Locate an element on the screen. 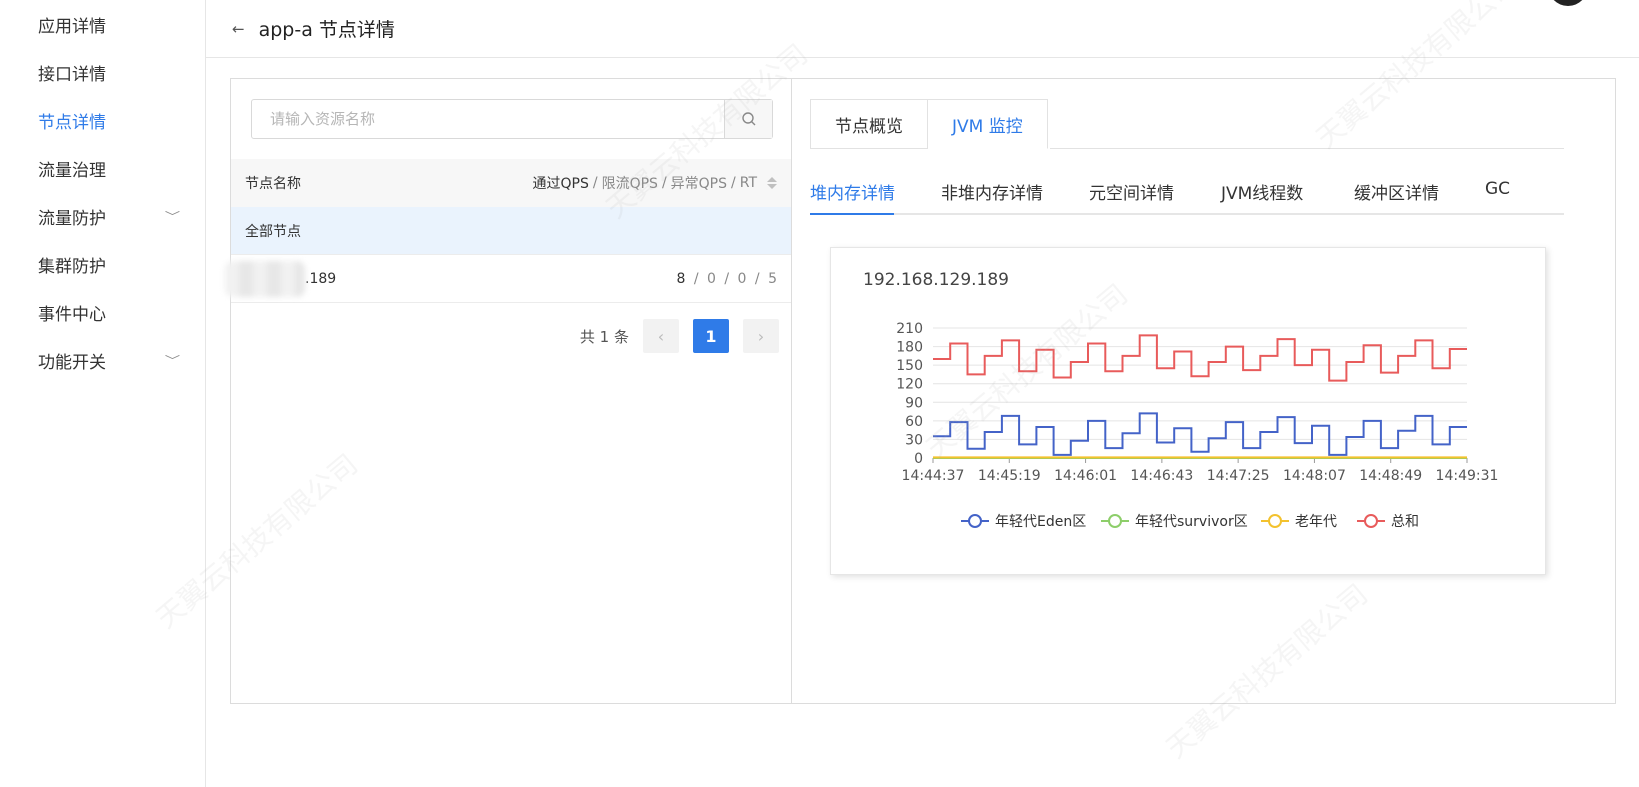  tab-non-heap-memory: 非堆内存详情 is located at coordinates (992, 191).